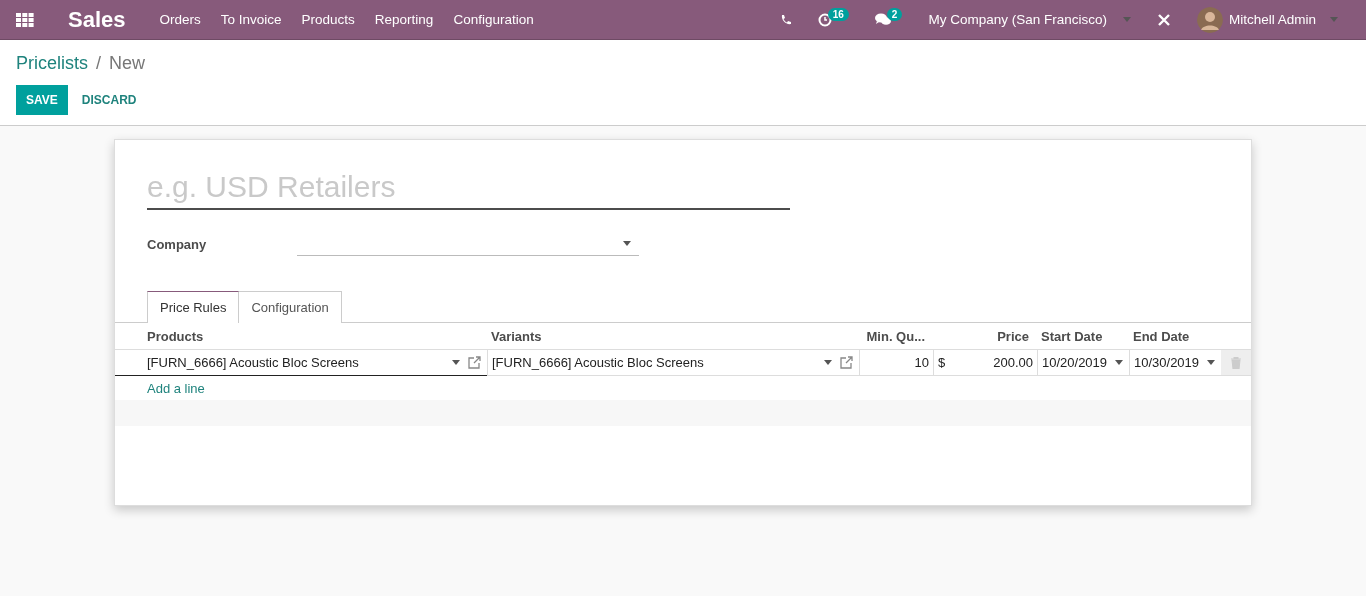  Describe the element at coordinates (301, 336) in the screenshot. I see `column-header: Products` at that location.